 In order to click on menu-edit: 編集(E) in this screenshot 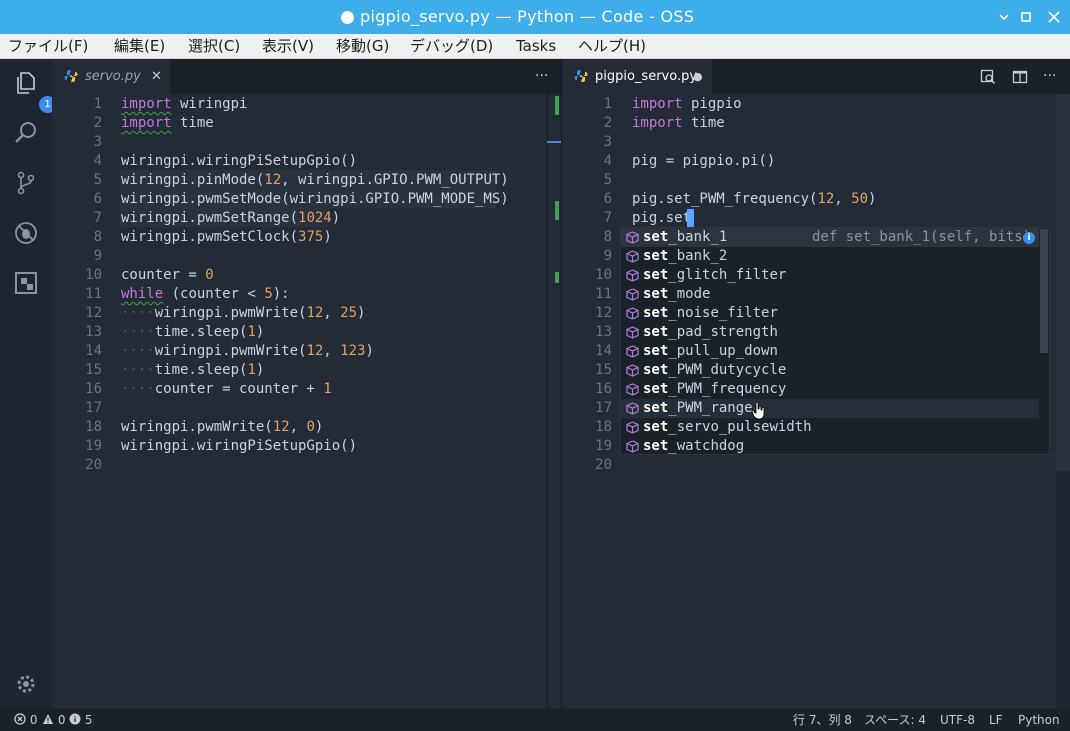, I will do `click(139, 46)`.